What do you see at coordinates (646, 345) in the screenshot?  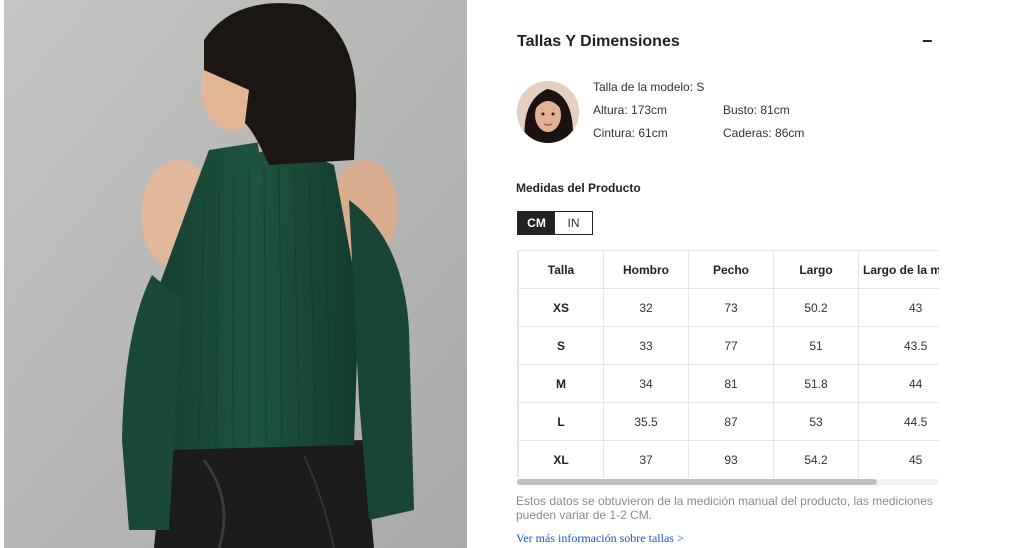 I see `table-cell: 33` at bounding box center [646, 345].